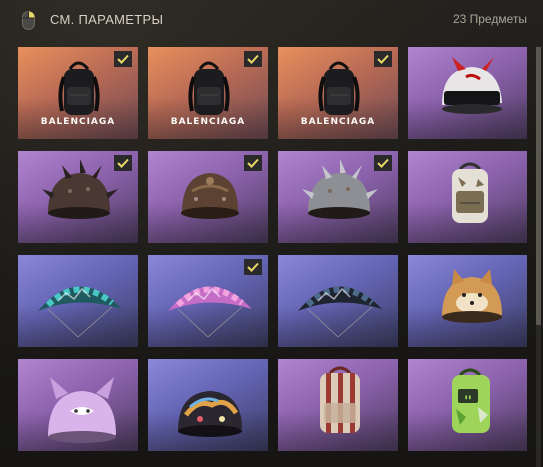 This screenshot has width=543, height=467. I want to click on scrollbar-thumb, so click(538, 186).